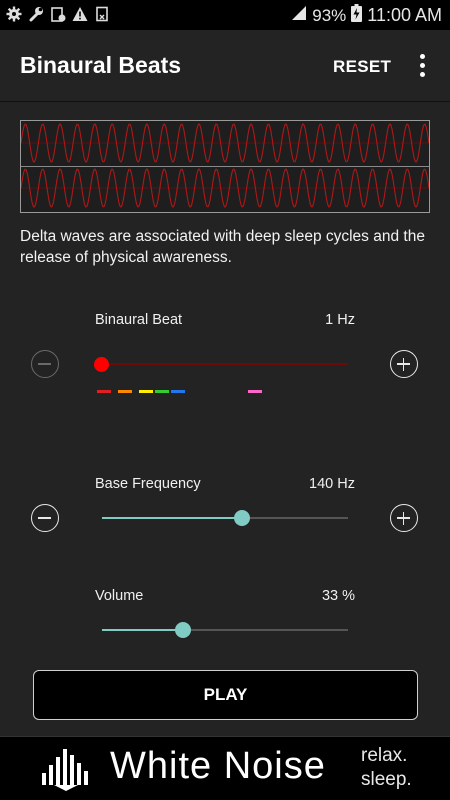  I want to click on ad-banner: White Noise relax. sleep., so click(225, 768).